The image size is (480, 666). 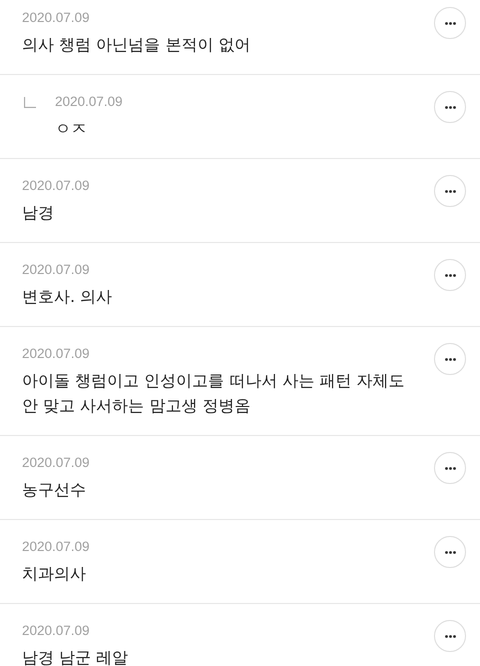 I want to click on comment-text: 남경, so click(x=38, y=213).